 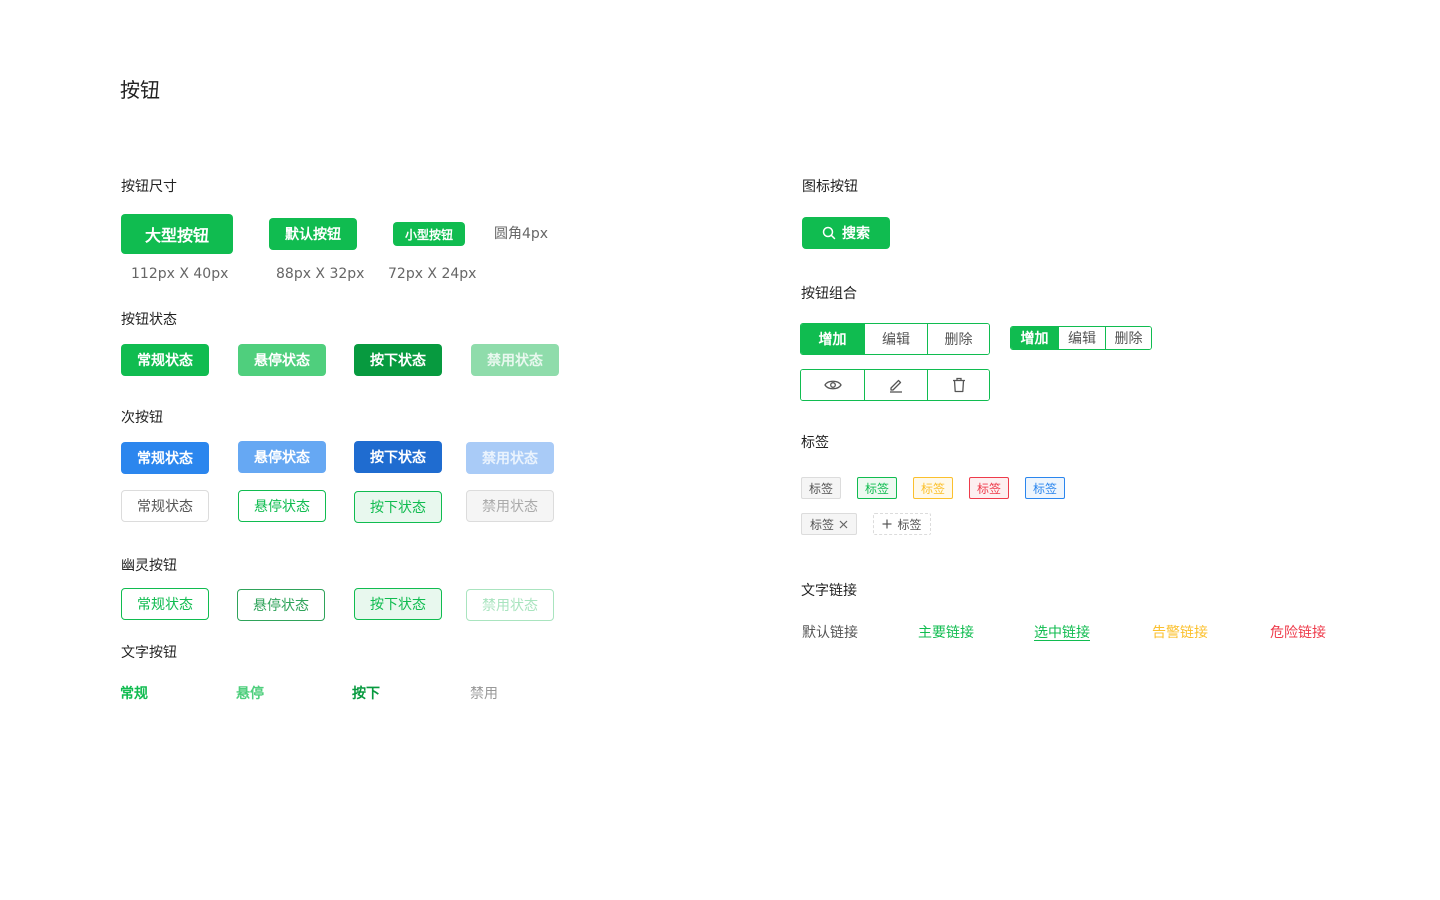 I want to click on default-caption: 88px X 32px, so click(x=320, y=274).